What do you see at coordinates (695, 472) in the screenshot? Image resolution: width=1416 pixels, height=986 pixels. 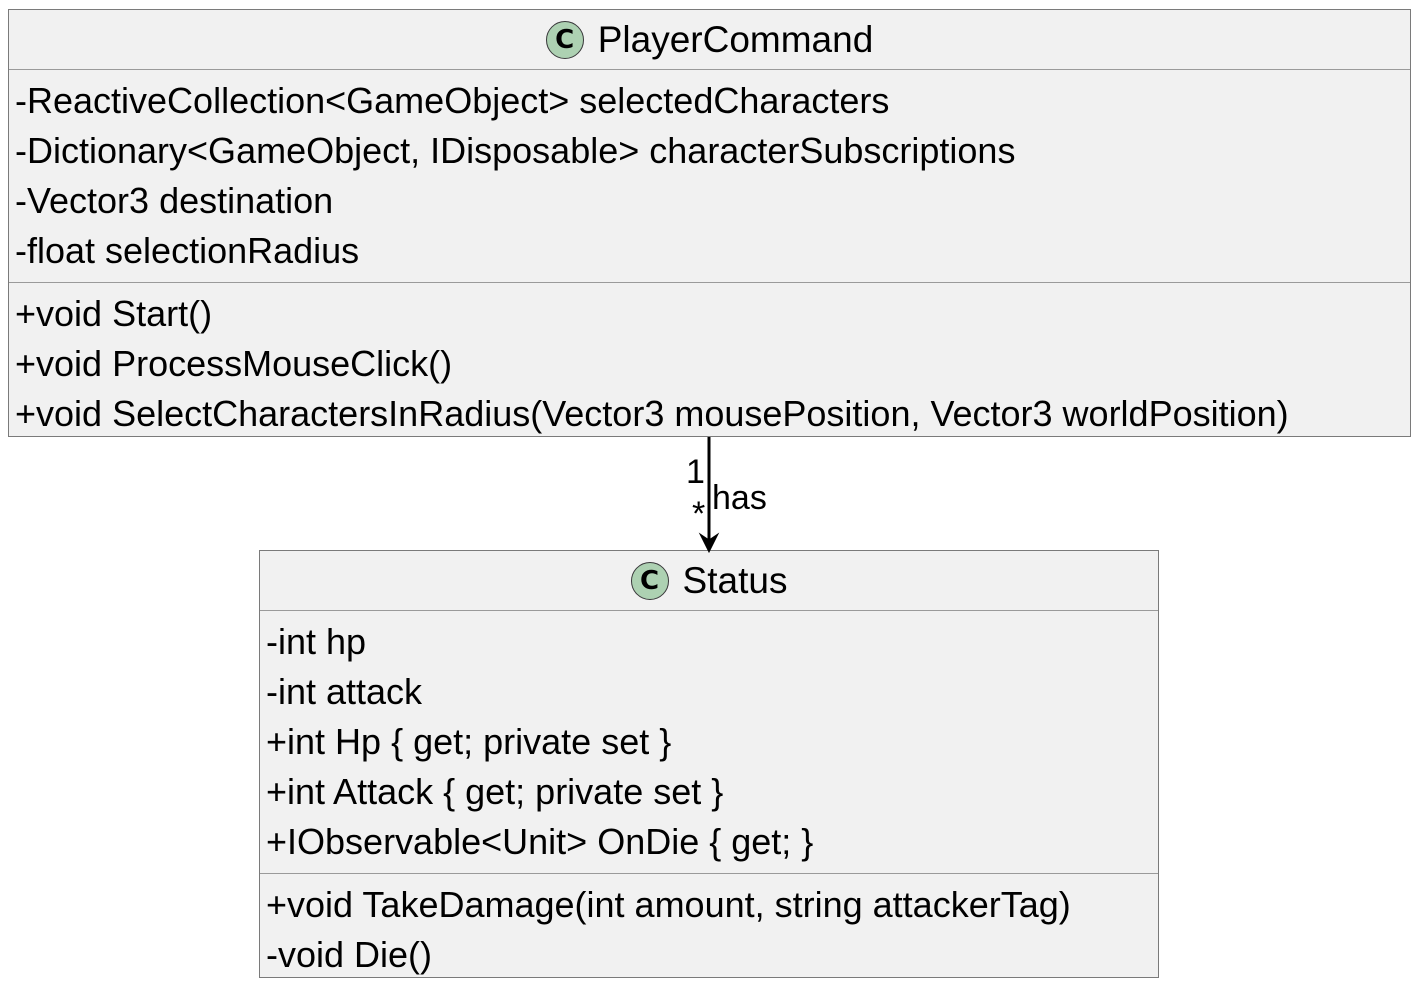 I see `source-multiplicity: 1` at bounding box center [695, 472].